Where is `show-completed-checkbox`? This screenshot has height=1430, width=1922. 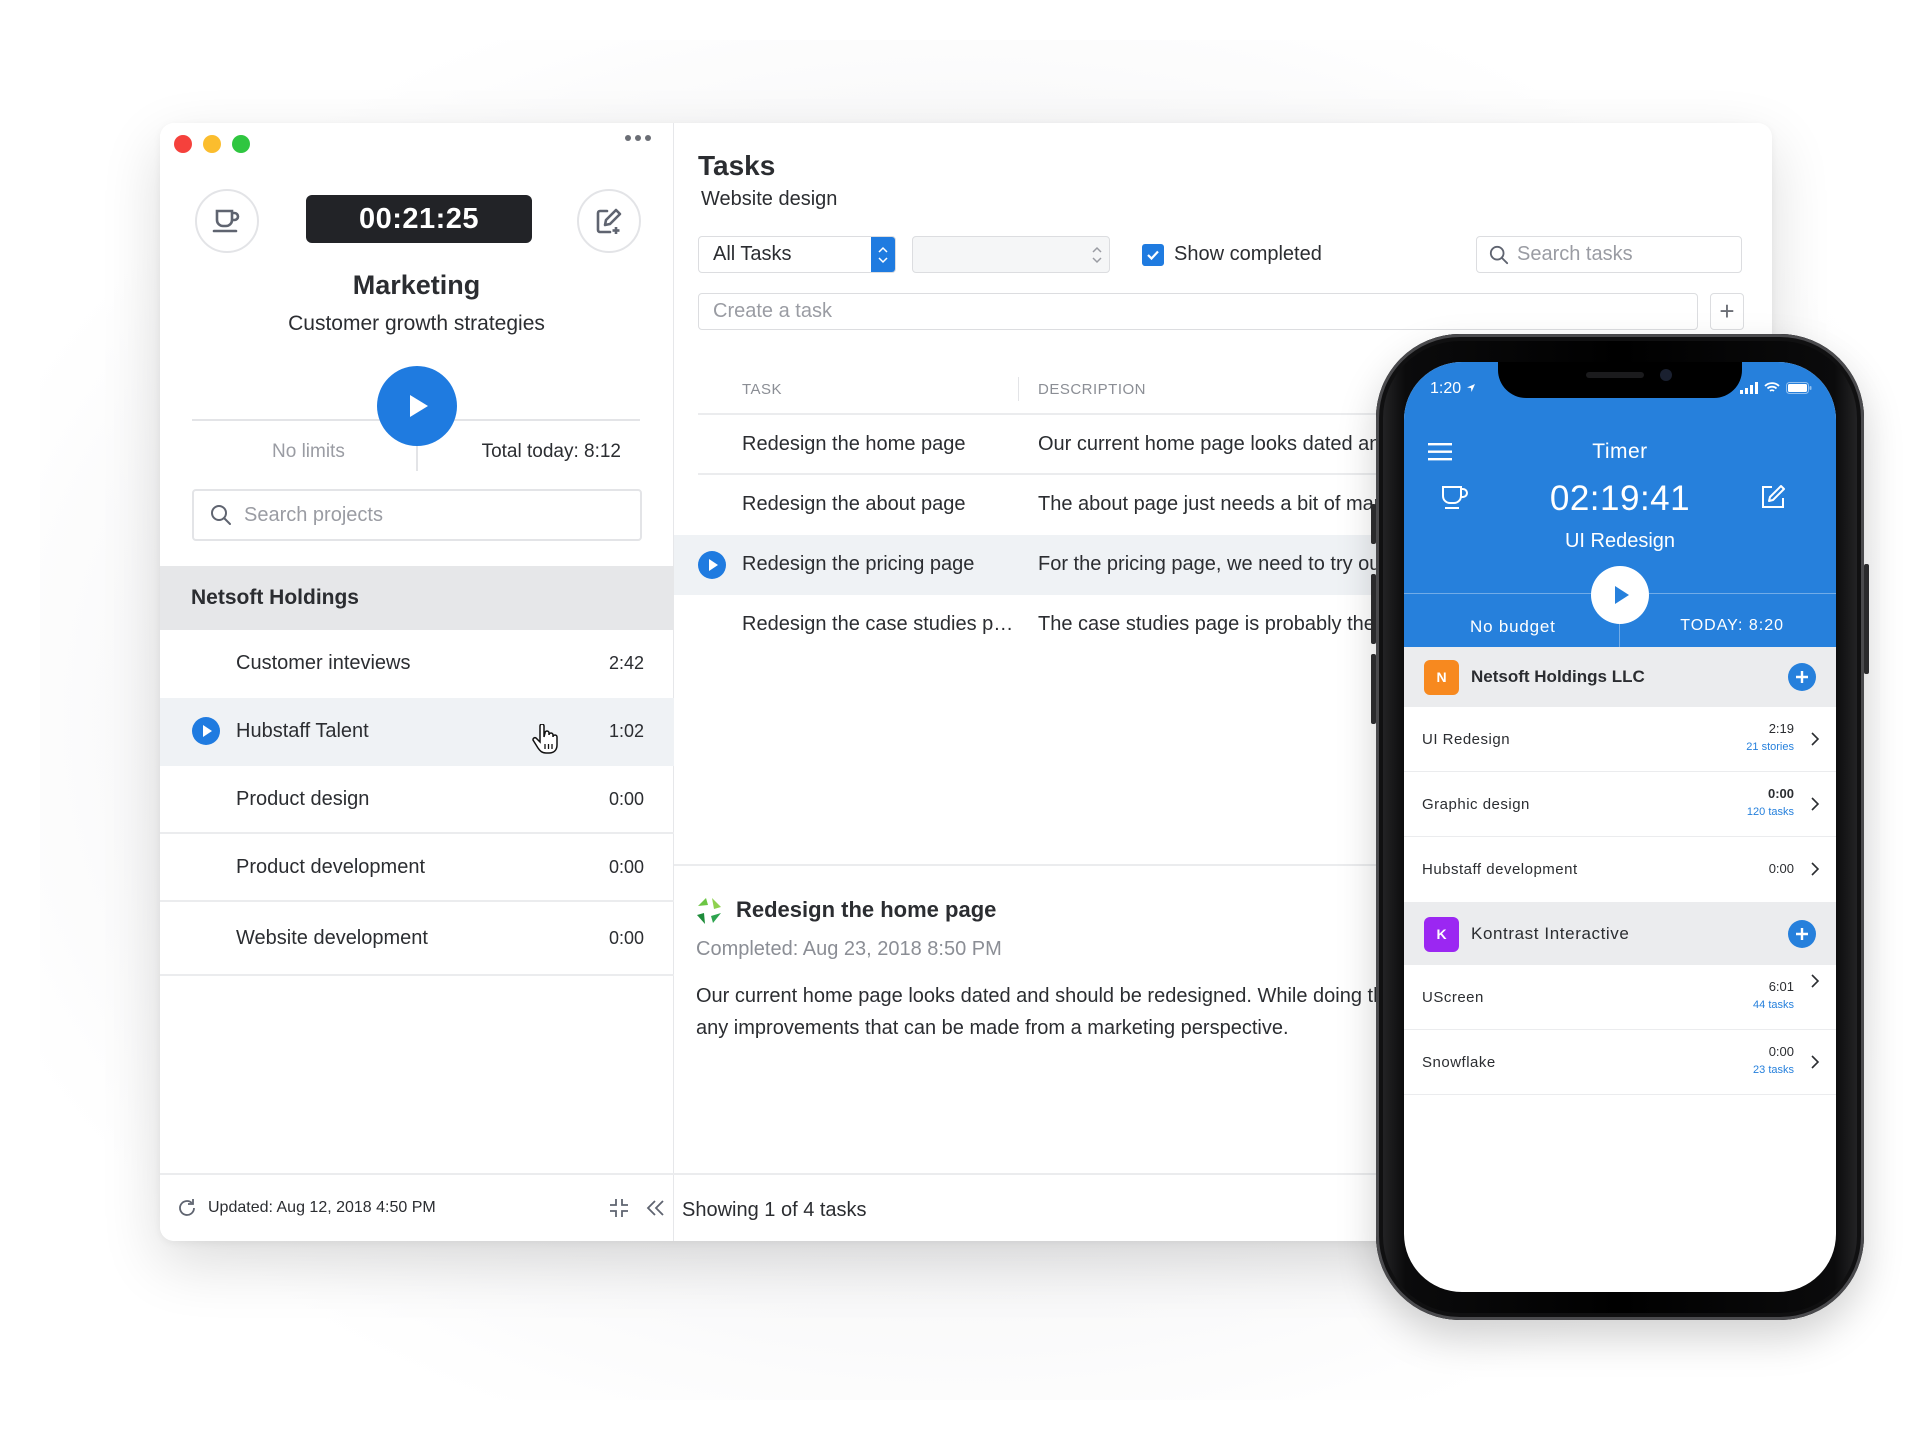
show-completed-checkbox is located at coordinates (1153, 254).